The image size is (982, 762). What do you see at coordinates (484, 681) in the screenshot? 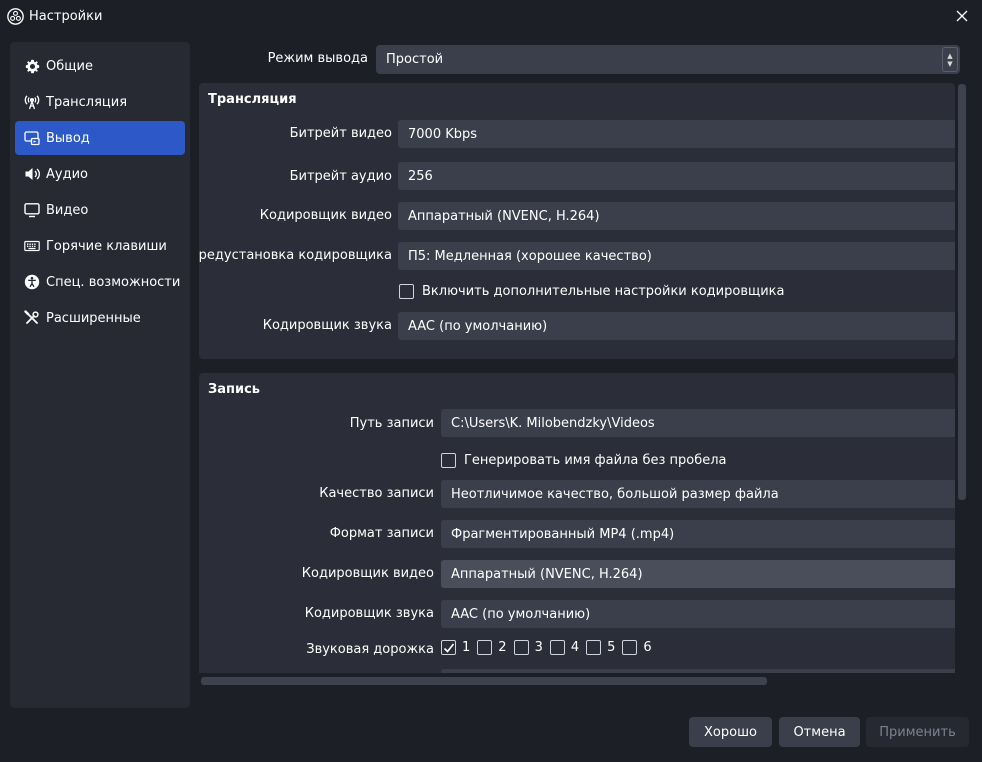
I see `horizontal-scrollbar-thumb` at bounding box center [484, 681].